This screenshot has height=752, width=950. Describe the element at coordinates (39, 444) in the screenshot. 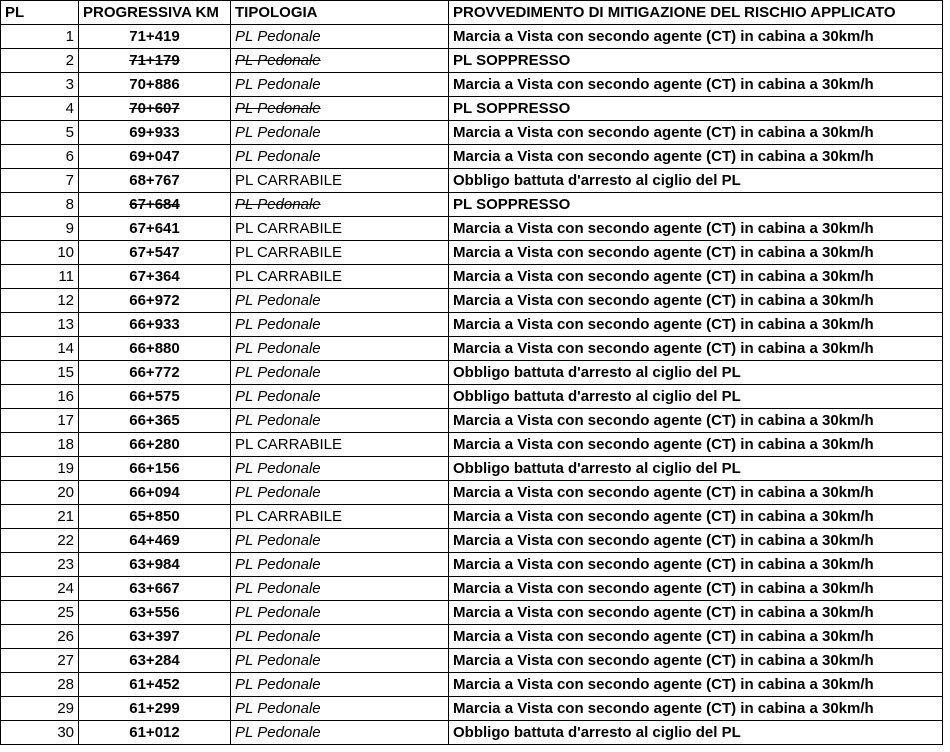

I see `pl-cell: 18` at that location.